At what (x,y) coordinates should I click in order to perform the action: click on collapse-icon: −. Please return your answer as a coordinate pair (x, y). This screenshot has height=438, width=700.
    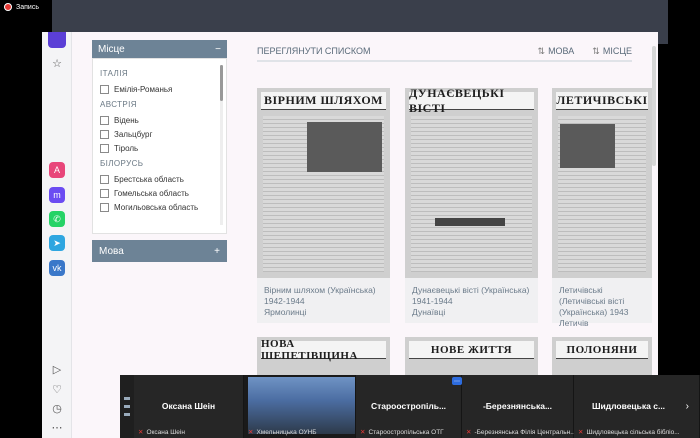
    Looking at the image, I should click on (218, 49).